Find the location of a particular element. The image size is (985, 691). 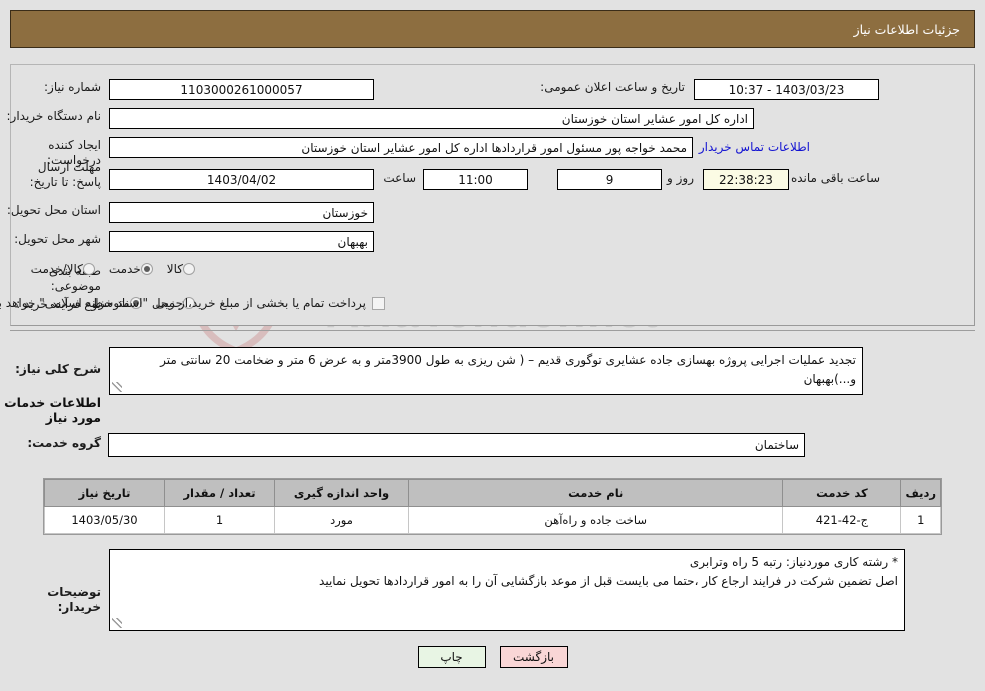

need-number-row: شماره نیاز: is located at coordinates (72, 87).